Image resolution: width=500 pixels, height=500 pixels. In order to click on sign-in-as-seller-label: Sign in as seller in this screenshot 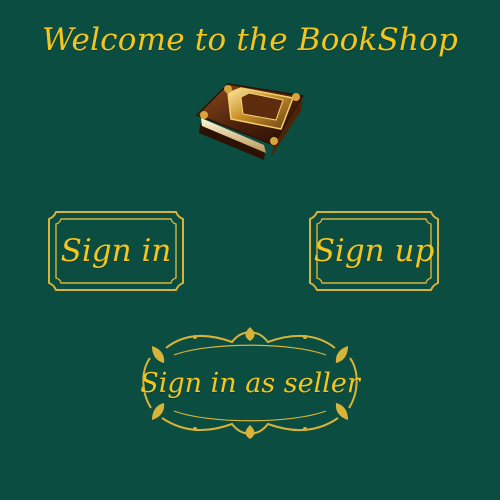, I will do `click(250, 383)`.